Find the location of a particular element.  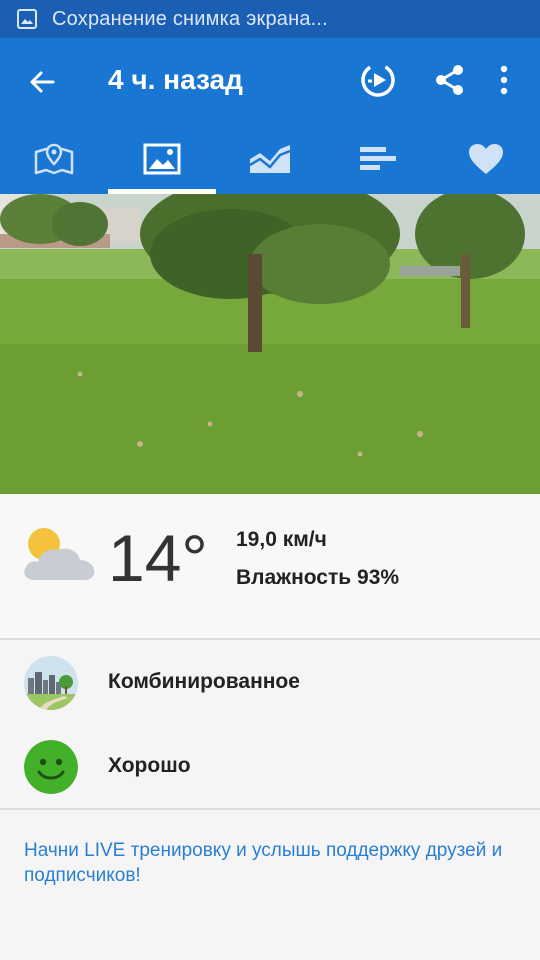

tab-photos is located at coordinates (162, 159).